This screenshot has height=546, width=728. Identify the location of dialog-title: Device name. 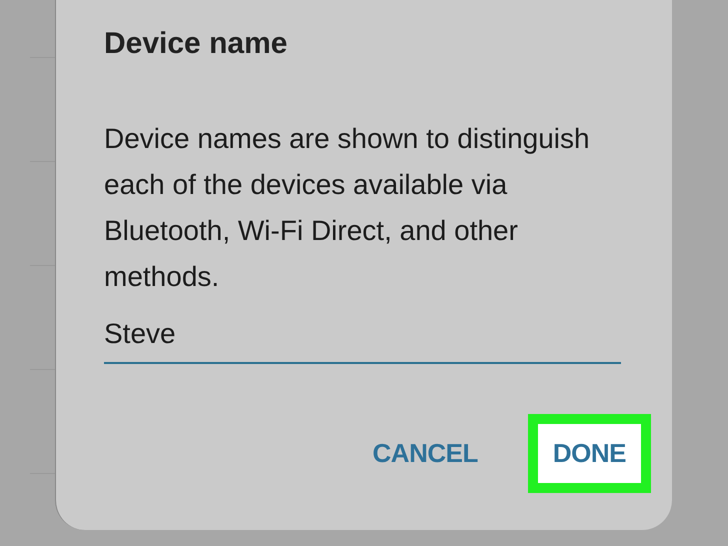
(196, 44).